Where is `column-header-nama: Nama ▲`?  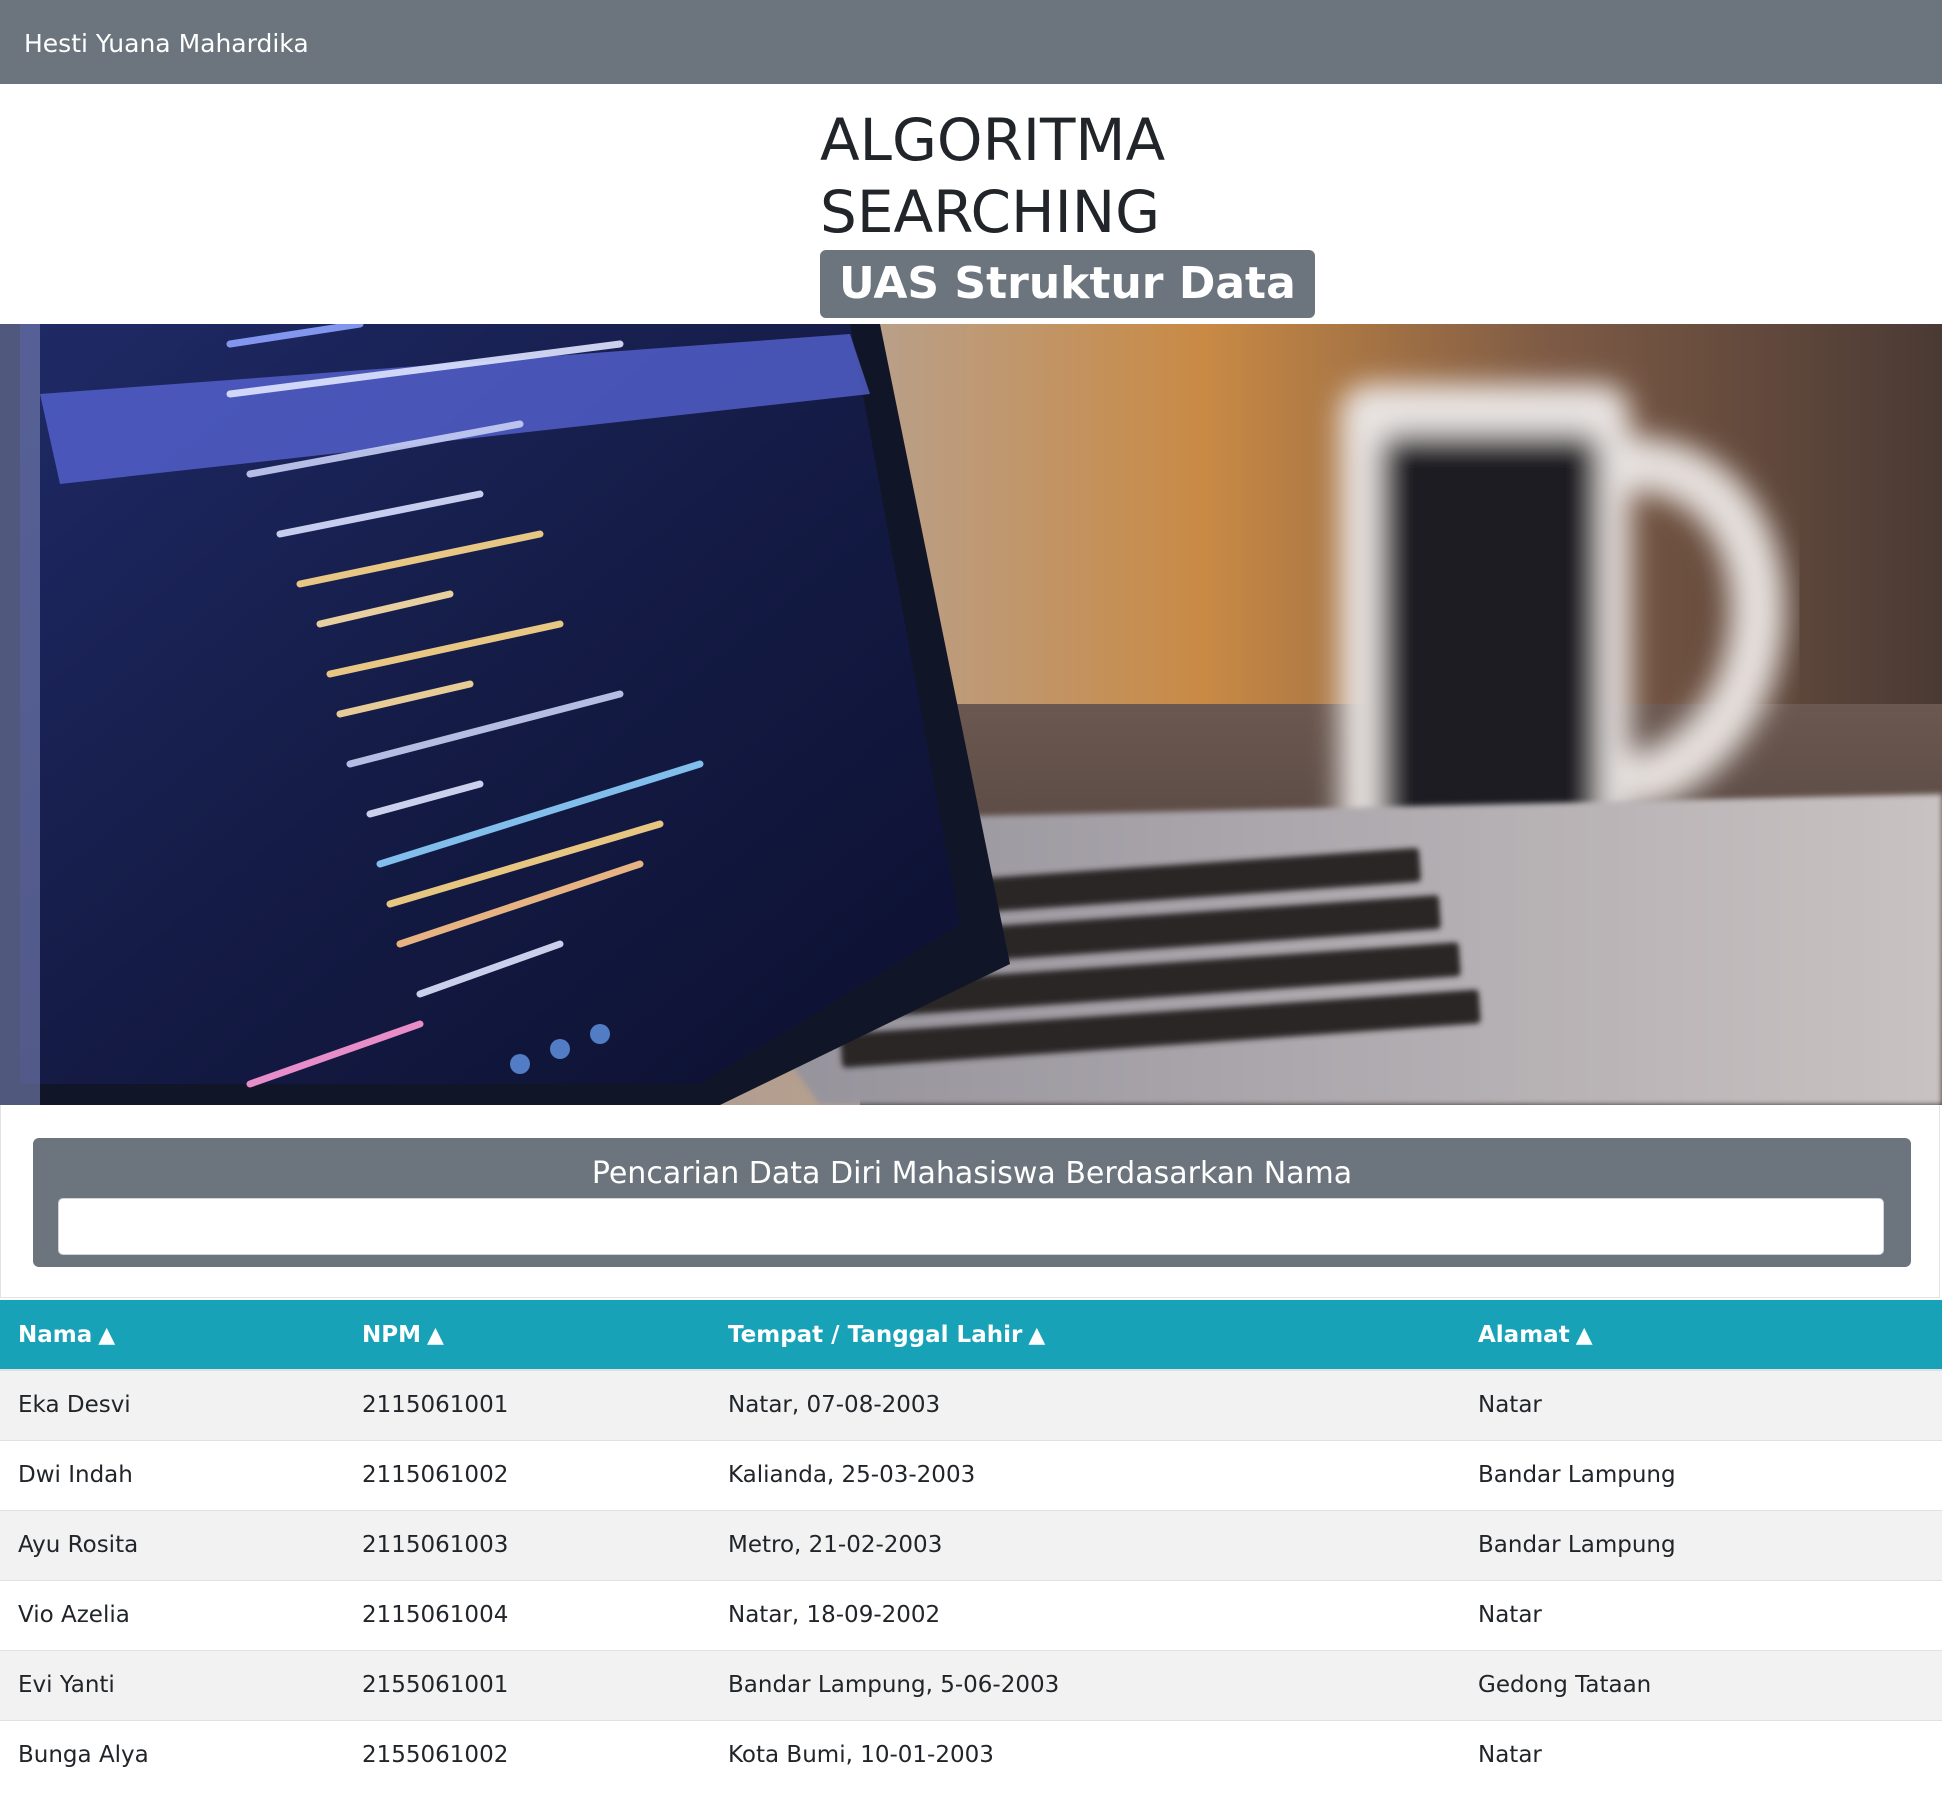 column-header-nama: Nama ▲ is located at coordinates (172, 1335).